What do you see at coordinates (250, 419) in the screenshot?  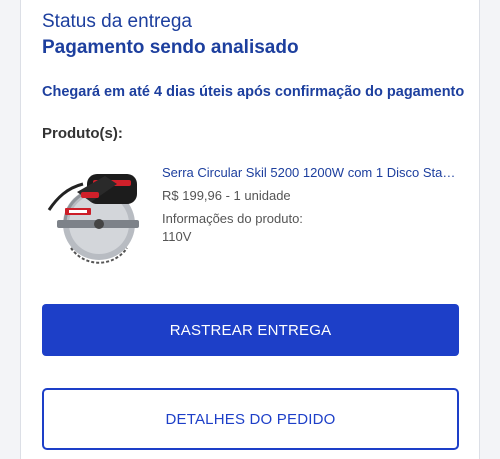 I see `order-details-button: DETALHES DO PEDIDO` at bounding box center [250, 419].